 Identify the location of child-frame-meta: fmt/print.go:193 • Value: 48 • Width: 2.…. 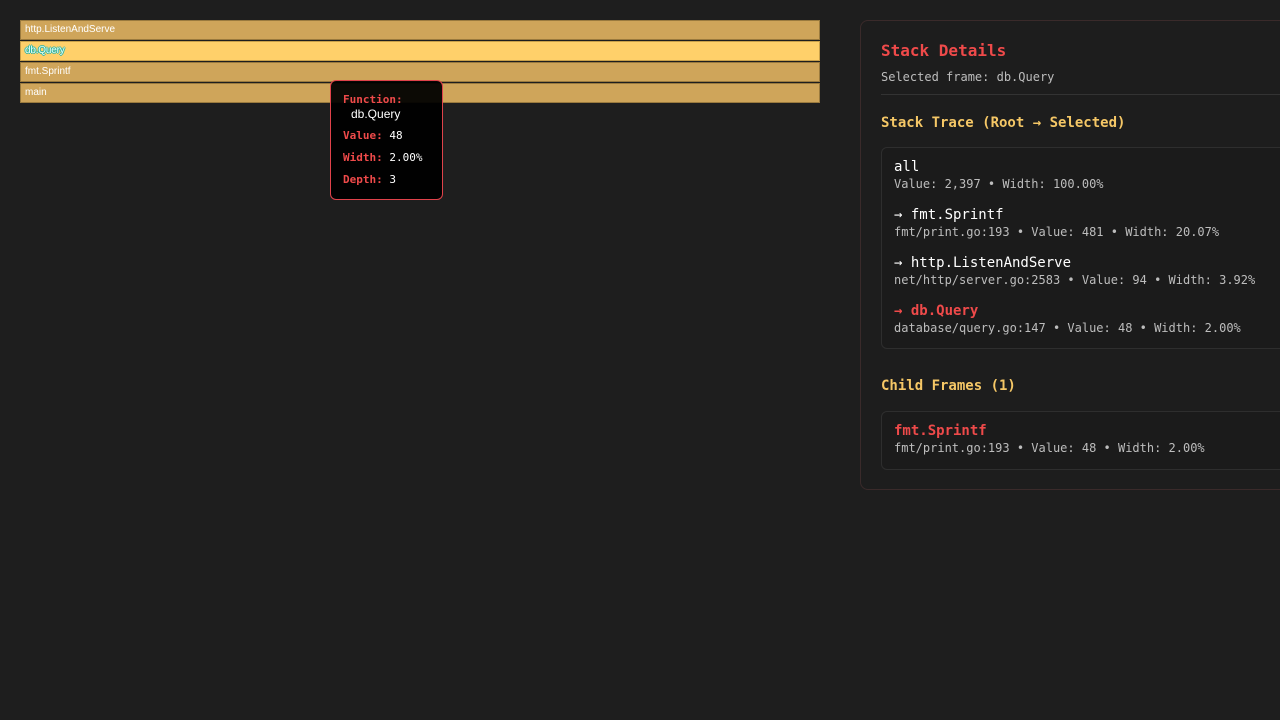
(1049, 448).